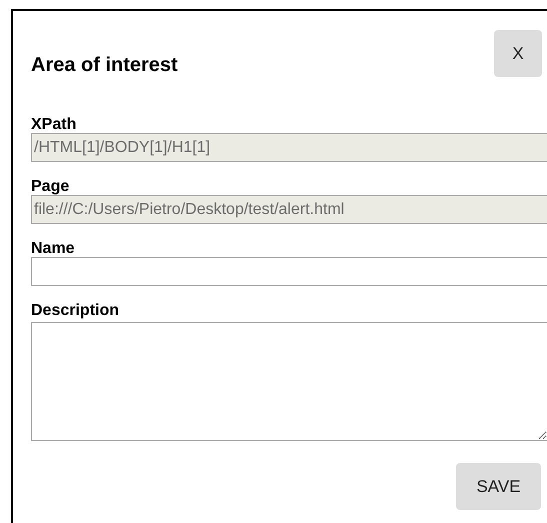 This screenshot has width=547, height=523. I want to click on field-label: Page, so click(50, 187).